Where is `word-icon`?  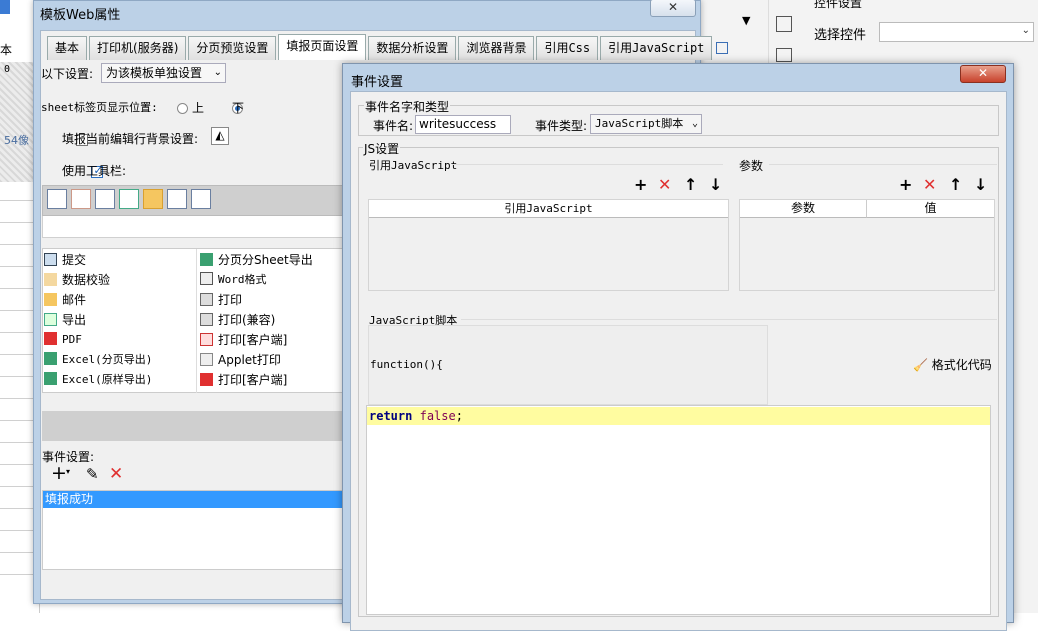
word-icon is located at coordinates (206, 278).